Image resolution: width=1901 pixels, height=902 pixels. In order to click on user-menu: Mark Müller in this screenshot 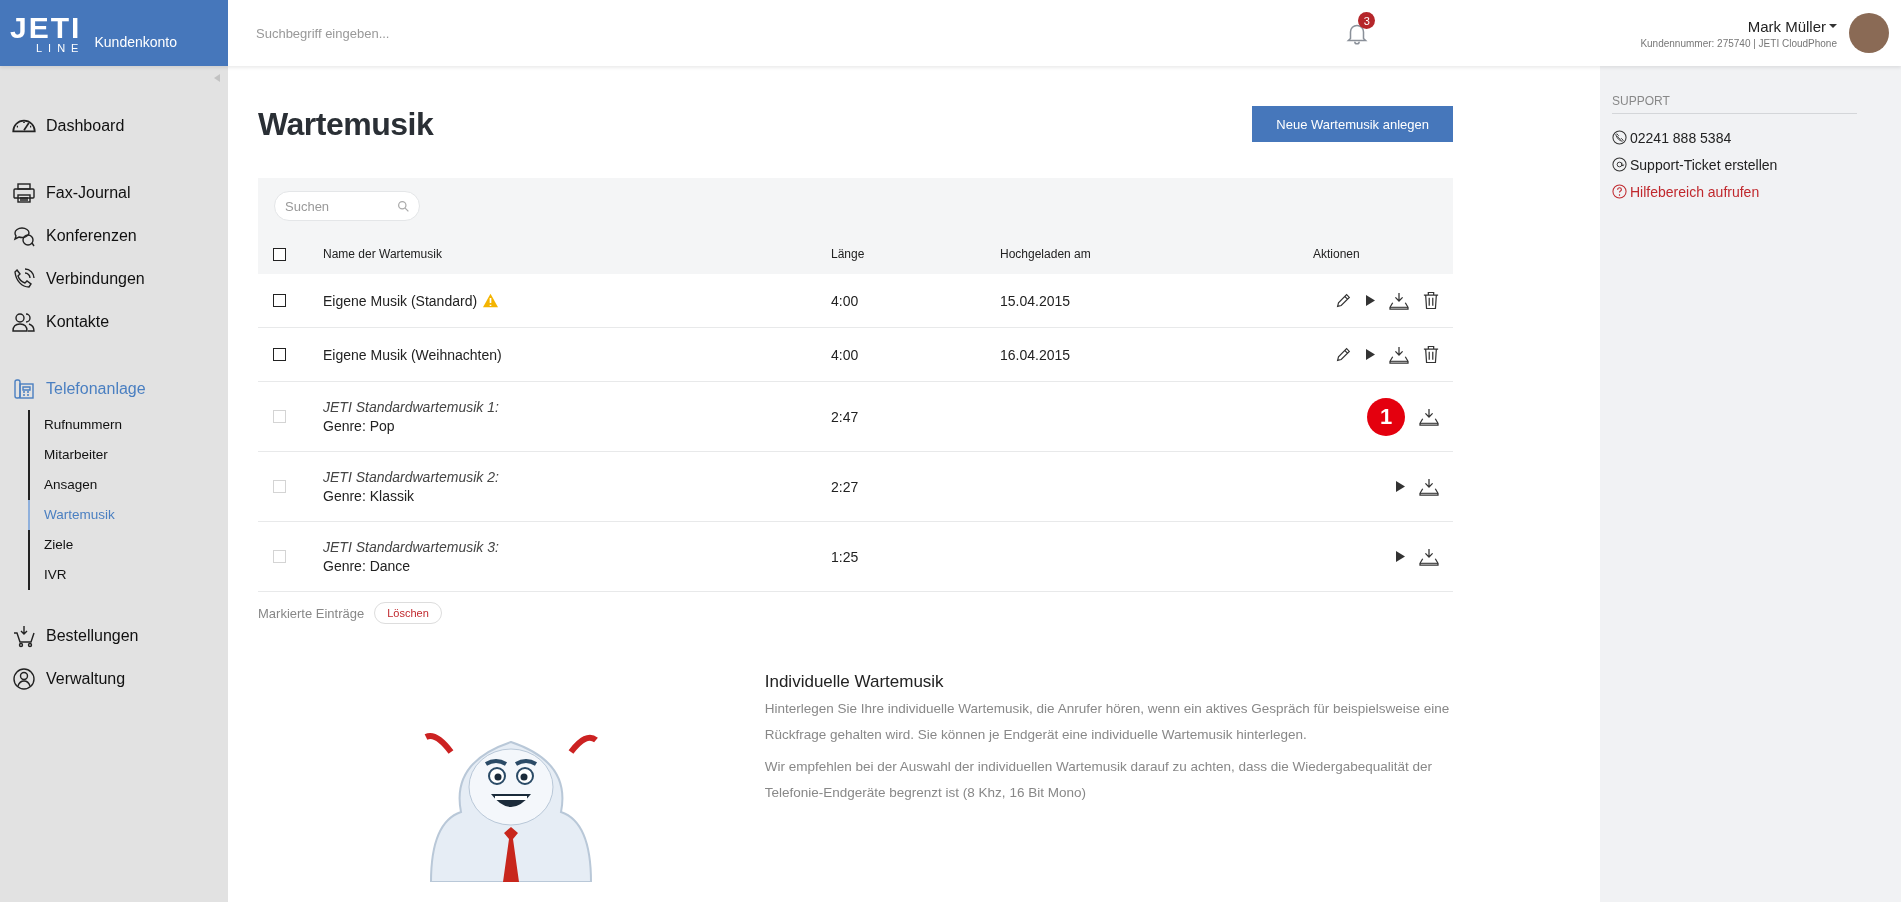, I will do `click(1792, 26)`.